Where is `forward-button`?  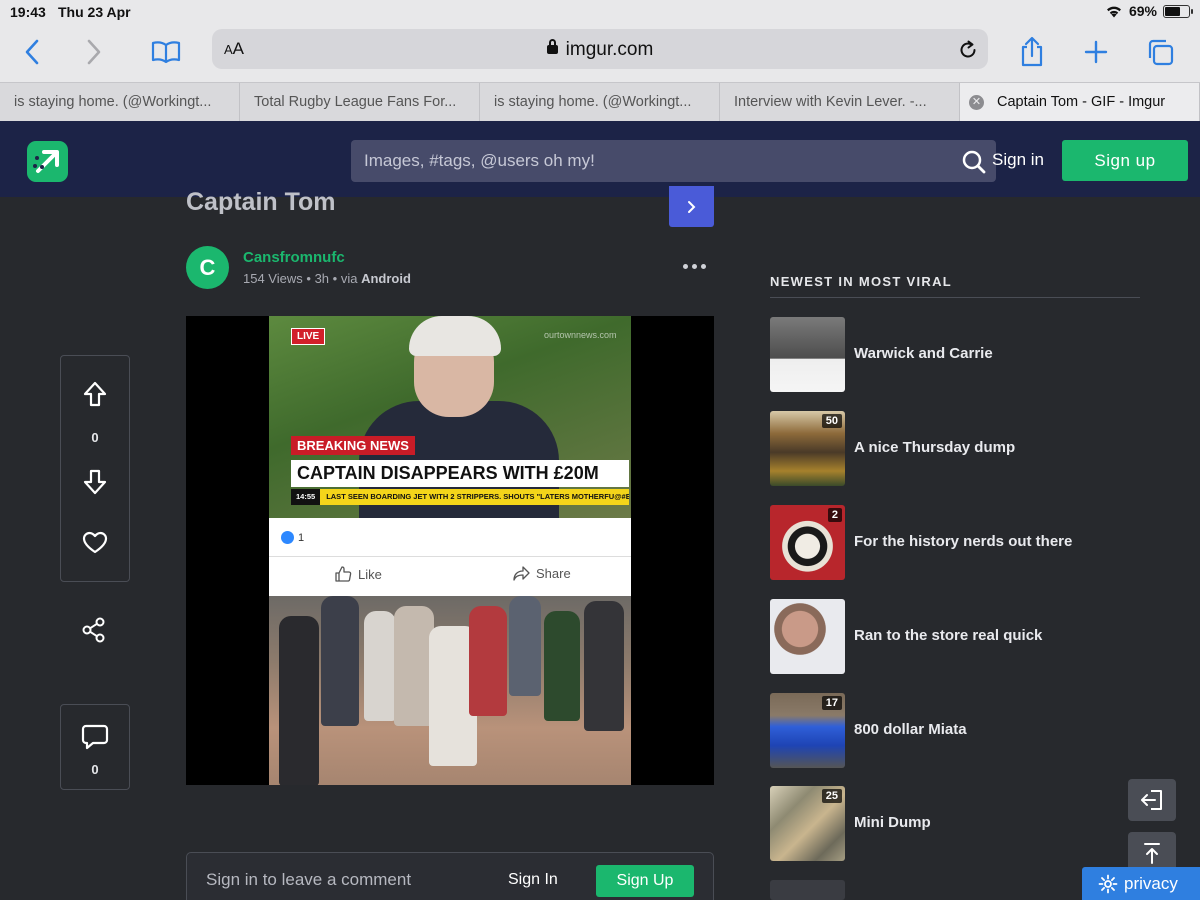 forward-button is located at coordinates (94, 52).